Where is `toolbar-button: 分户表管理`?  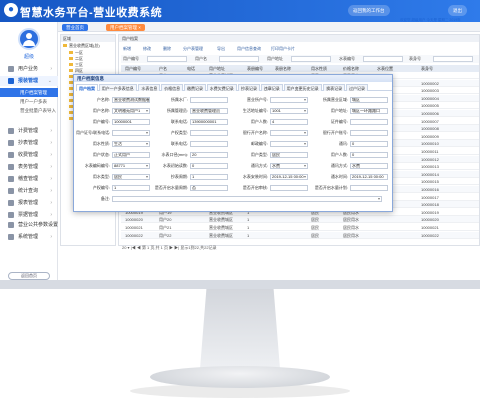
toolbar-button: 分户表管理 is located at coordinates (193, 48).